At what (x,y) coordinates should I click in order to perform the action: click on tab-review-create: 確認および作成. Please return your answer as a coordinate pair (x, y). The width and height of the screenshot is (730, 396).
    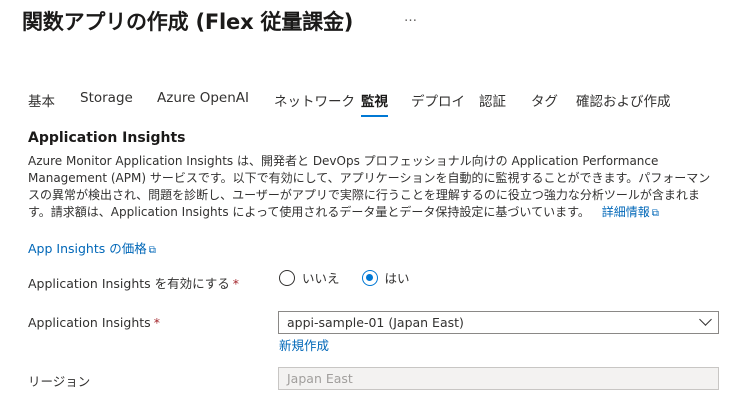
    Looking at the image, I should click on (623, 100).